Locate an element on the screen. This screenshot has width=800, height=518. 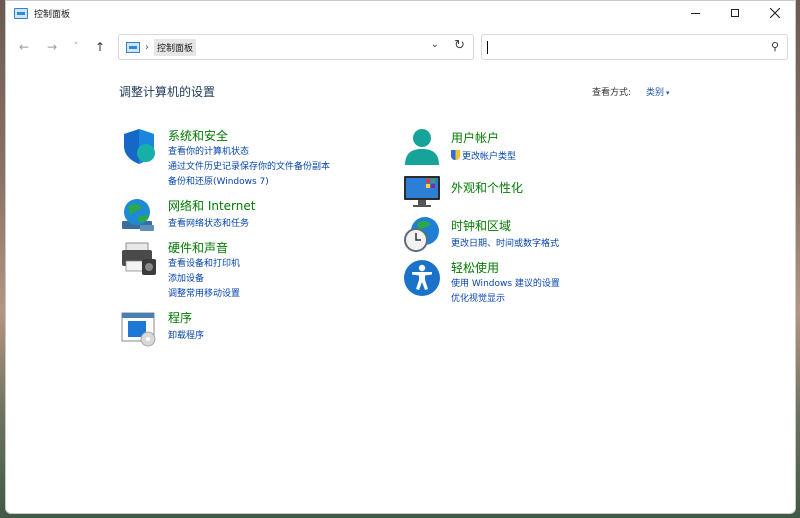
recent-locations-button: ˅ is located at coordinates (76, 47).